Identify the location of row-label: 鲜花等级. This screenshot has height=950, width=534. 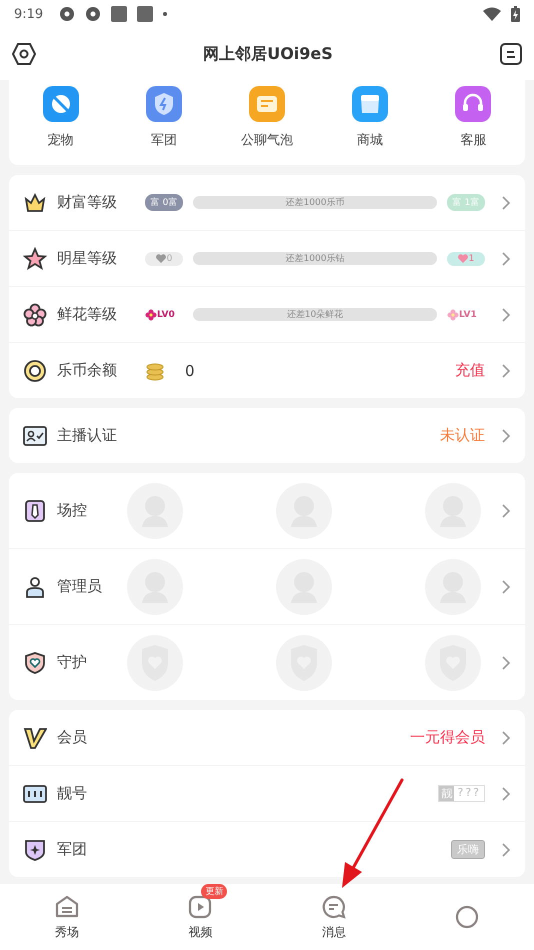
(87, 314).